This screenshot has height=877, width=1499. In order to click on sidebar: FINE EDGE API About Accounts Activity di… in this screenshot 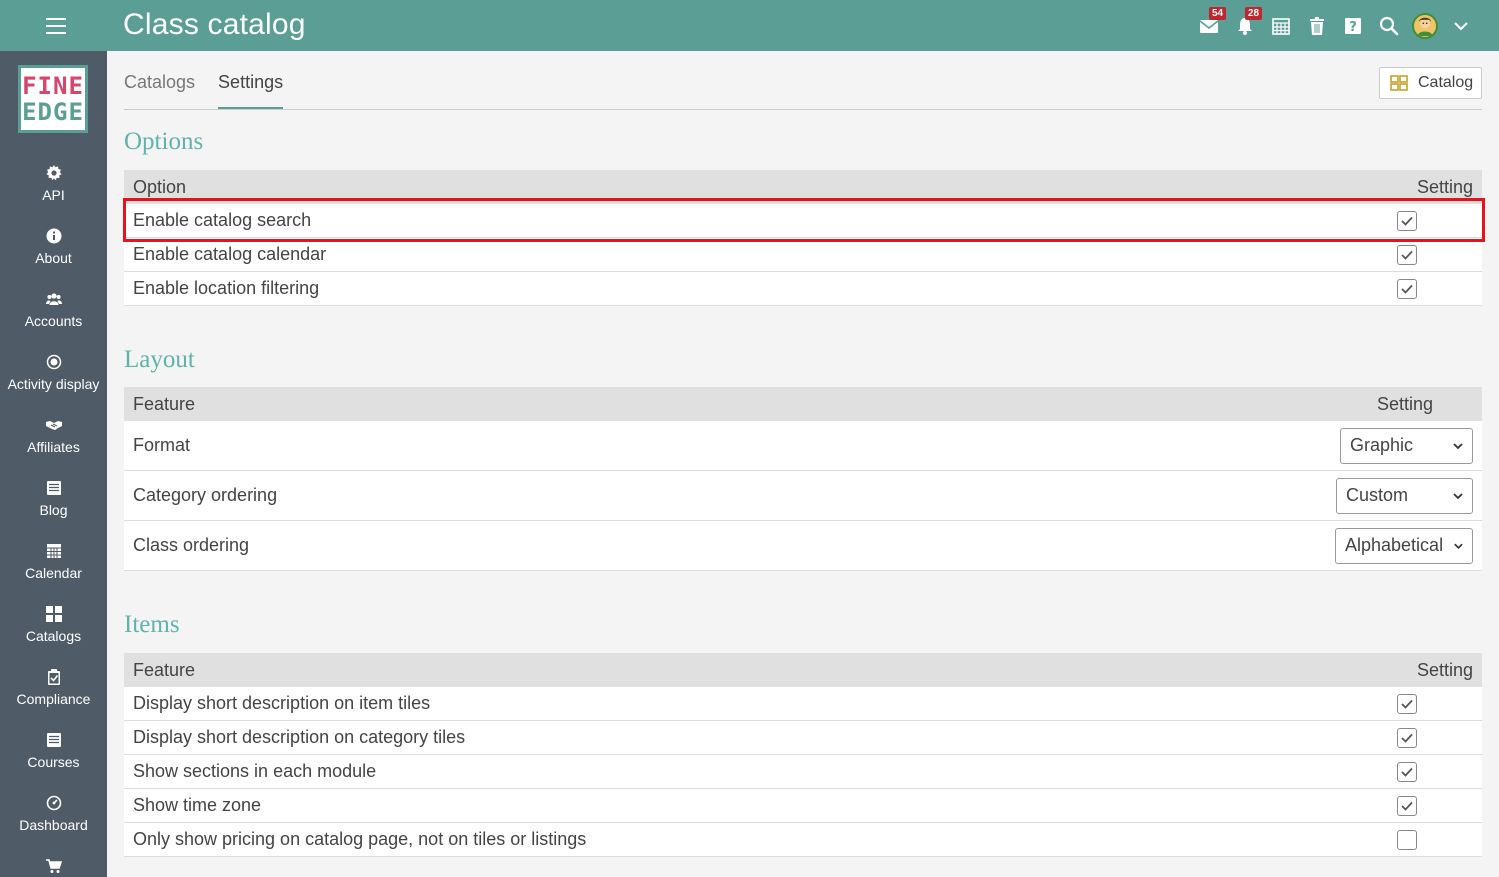, I will do `click(53, 464)`.